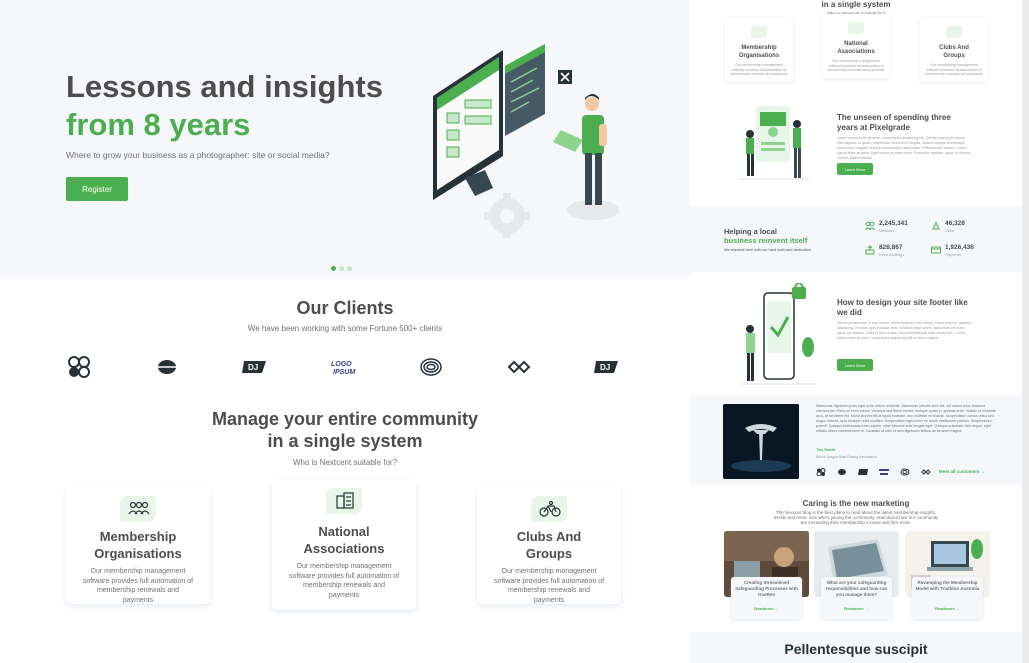  What do you see at coordinates (344, 548) in the screenshot?
I see `card-title-line2: Associations` at bounding box center [344, 548].